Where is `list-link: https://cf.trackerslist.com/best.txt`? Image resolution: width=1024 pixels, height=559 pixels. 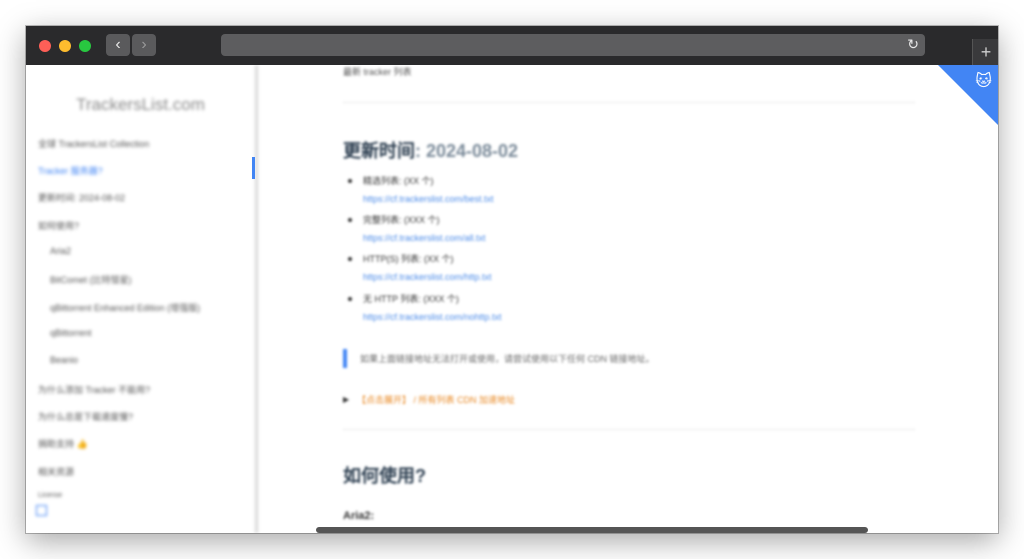 list-link: https://cf.trackerslist.com/best.txt is located at coordinates (428, 199).